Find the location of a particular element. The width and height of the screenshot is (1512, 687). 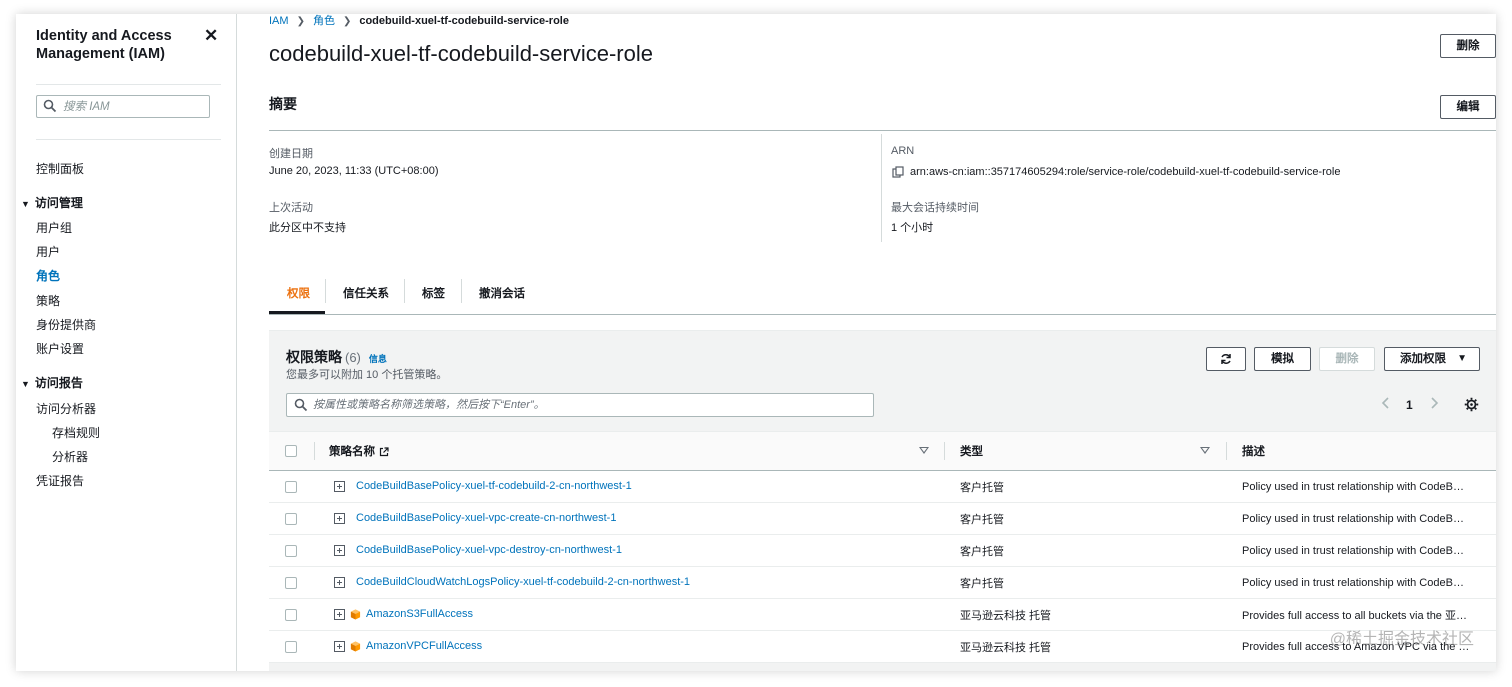

policy-filter-input is located at coordinates (588, 405).